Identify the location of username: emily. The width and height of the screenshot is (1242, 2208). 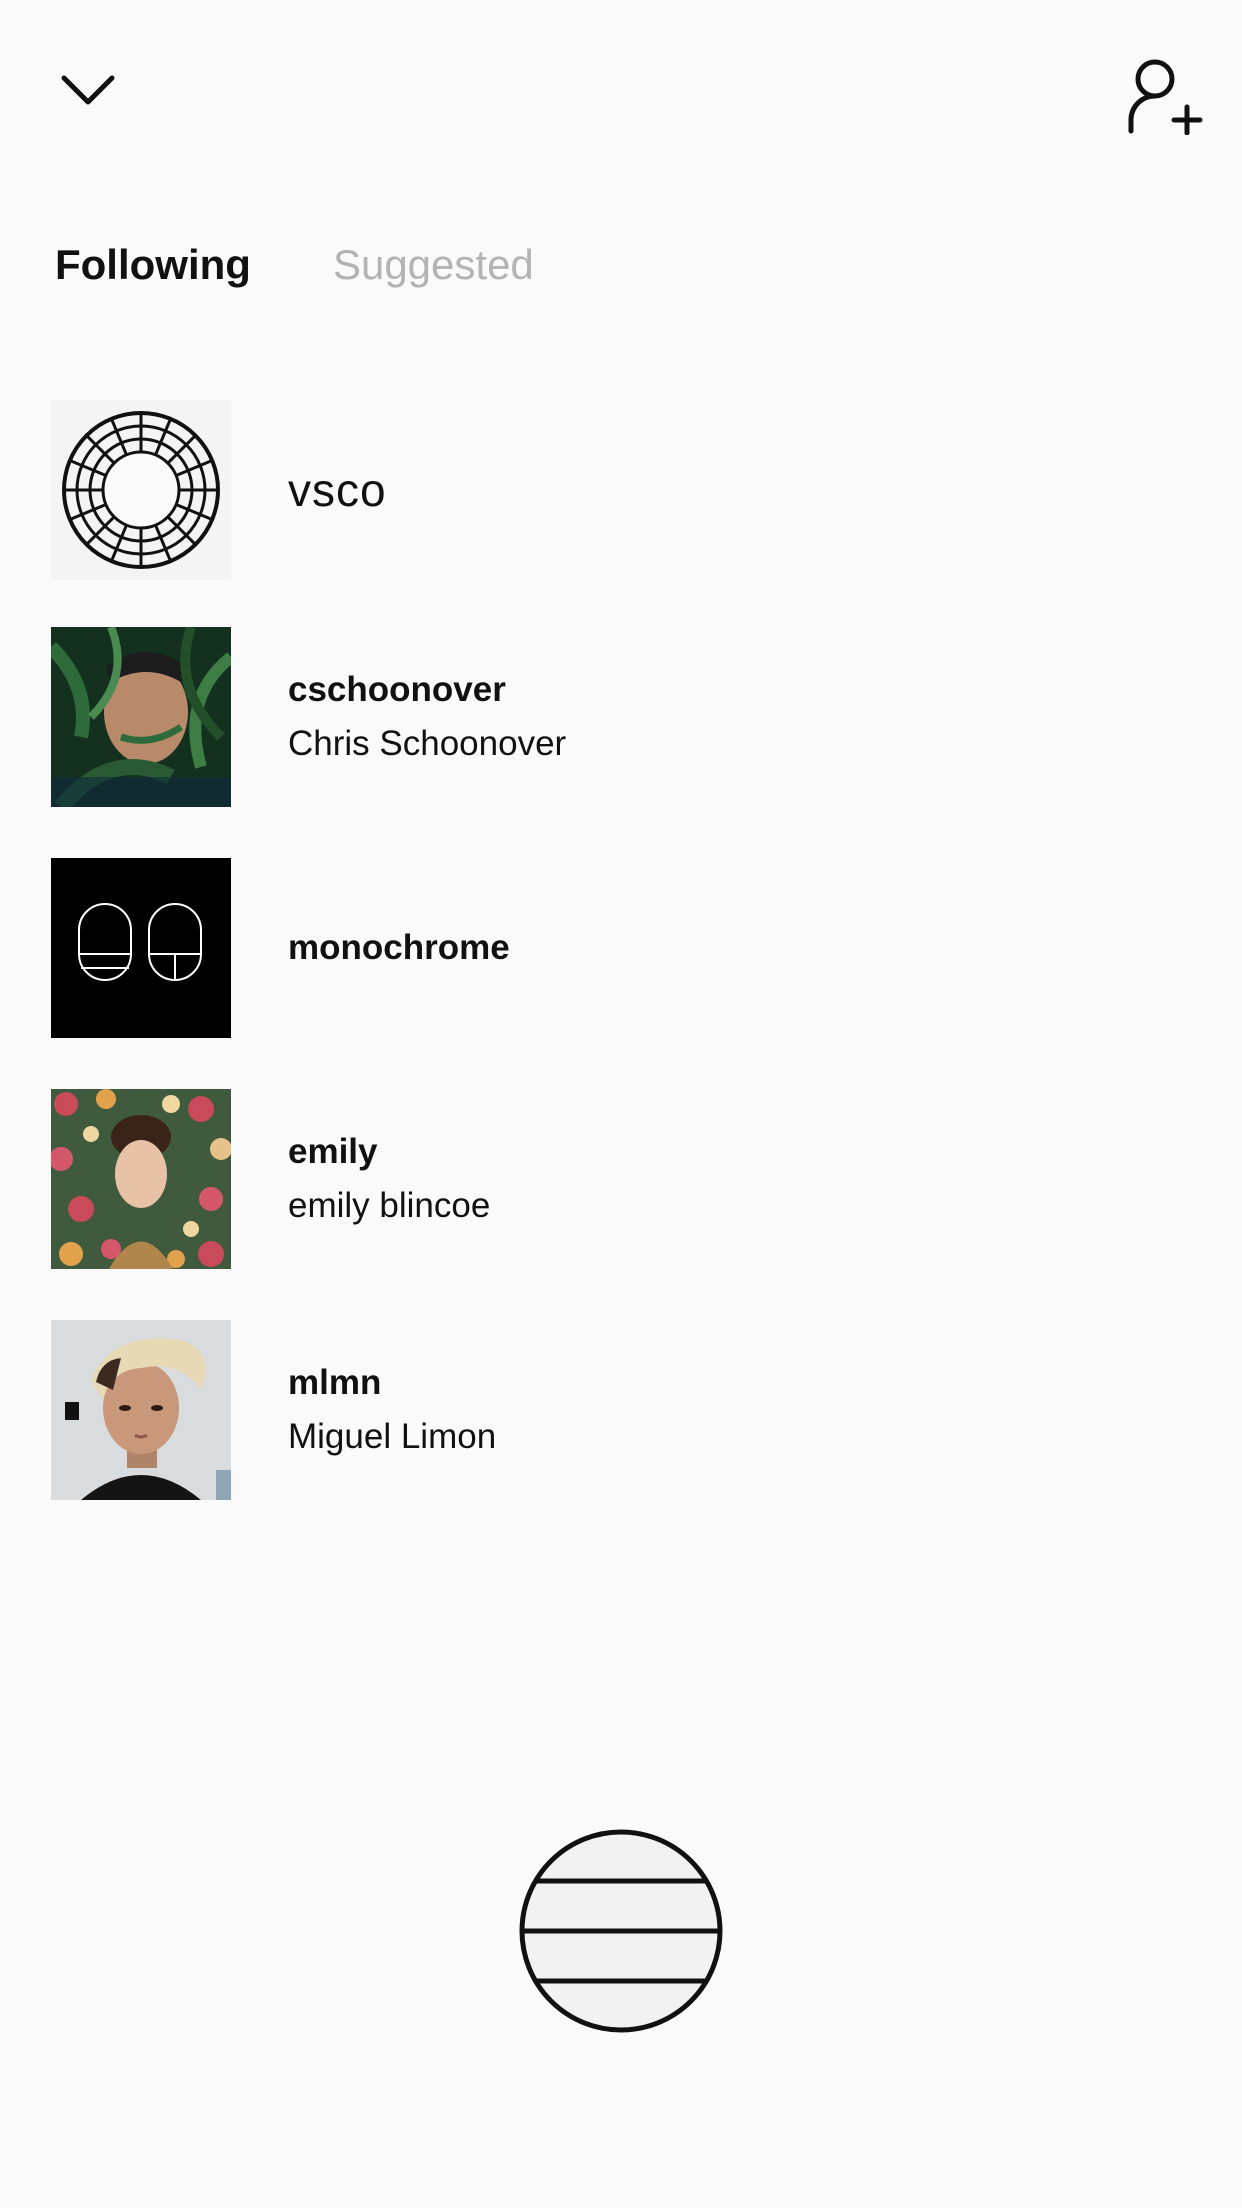
(333, 1151).